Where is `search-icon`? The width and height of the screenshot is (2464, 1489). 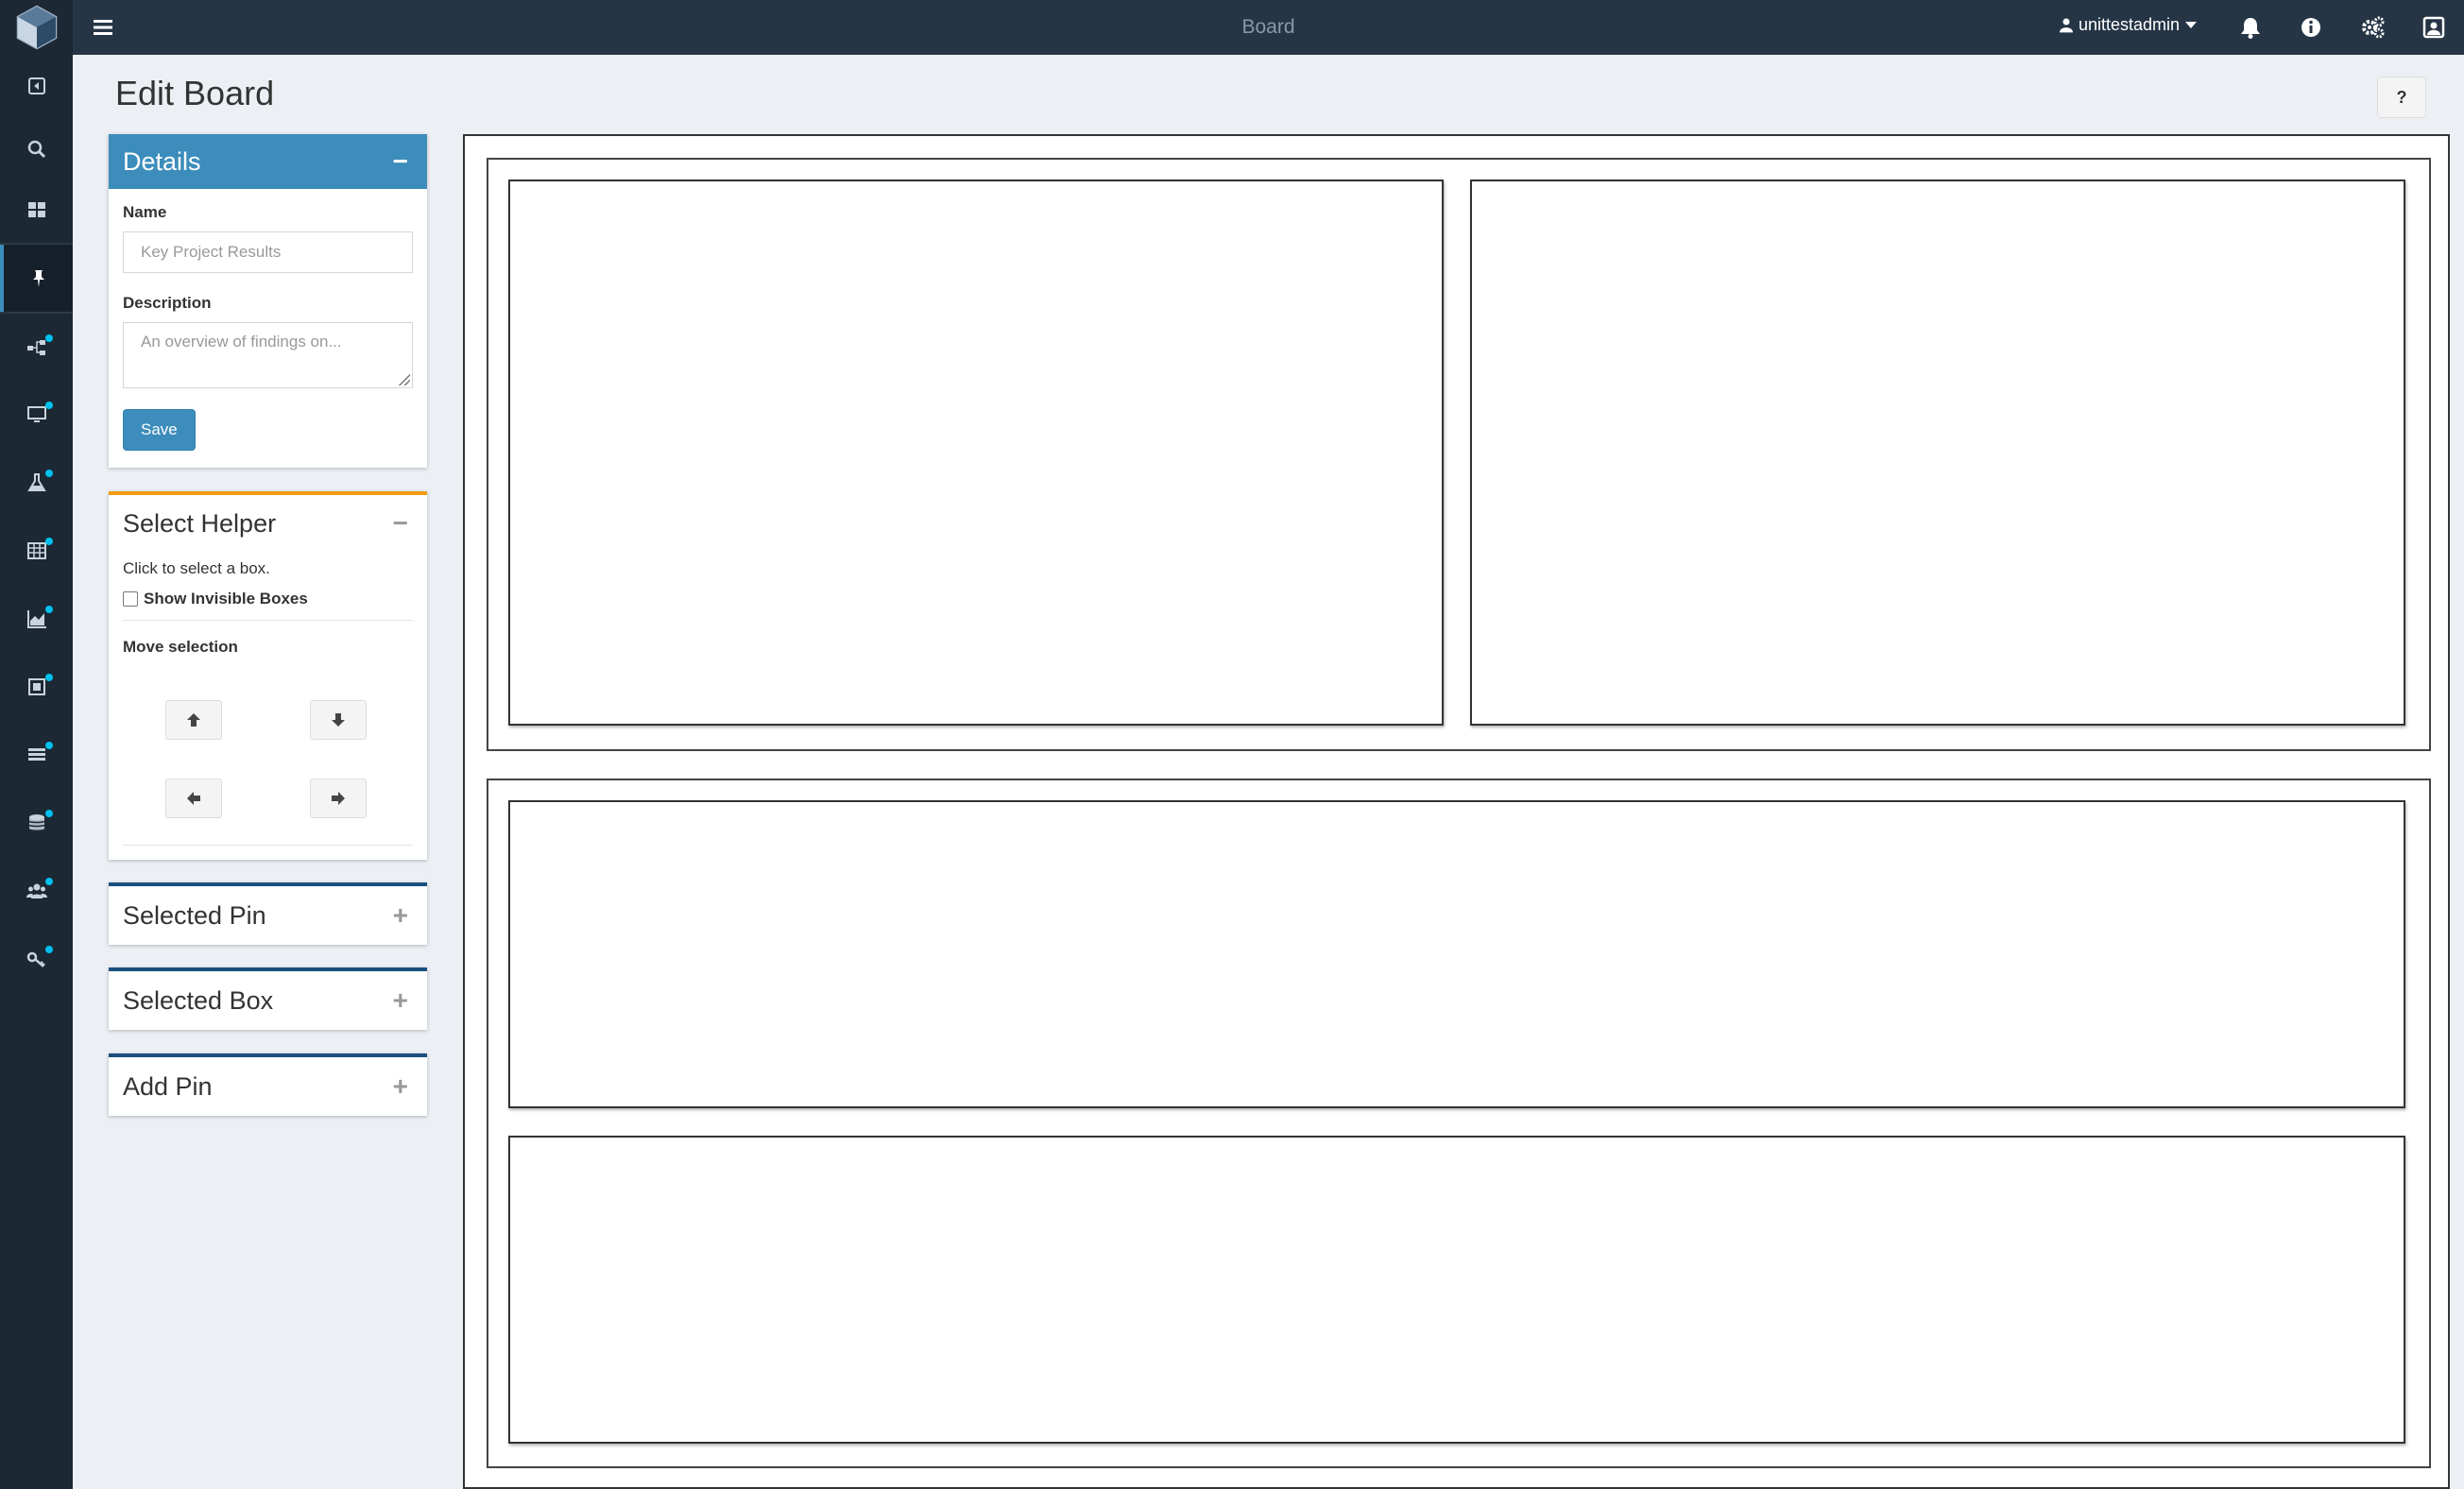
search-icon is located at coordinates (36, 149).